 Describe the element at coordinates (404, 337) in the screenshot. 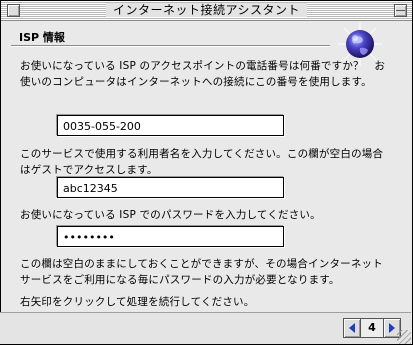

I see `resize-grip` at that location.